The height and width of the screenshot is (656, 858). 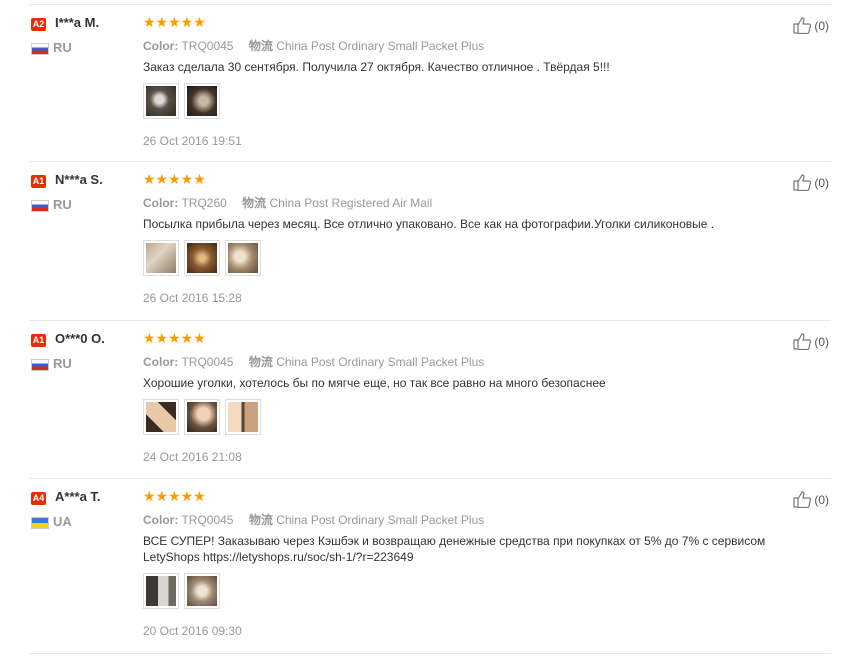 What do you see at coordinates (38, 24) in the screenshot?
I see `buyer-level-badge: A2` at bounding box center [38, 24].